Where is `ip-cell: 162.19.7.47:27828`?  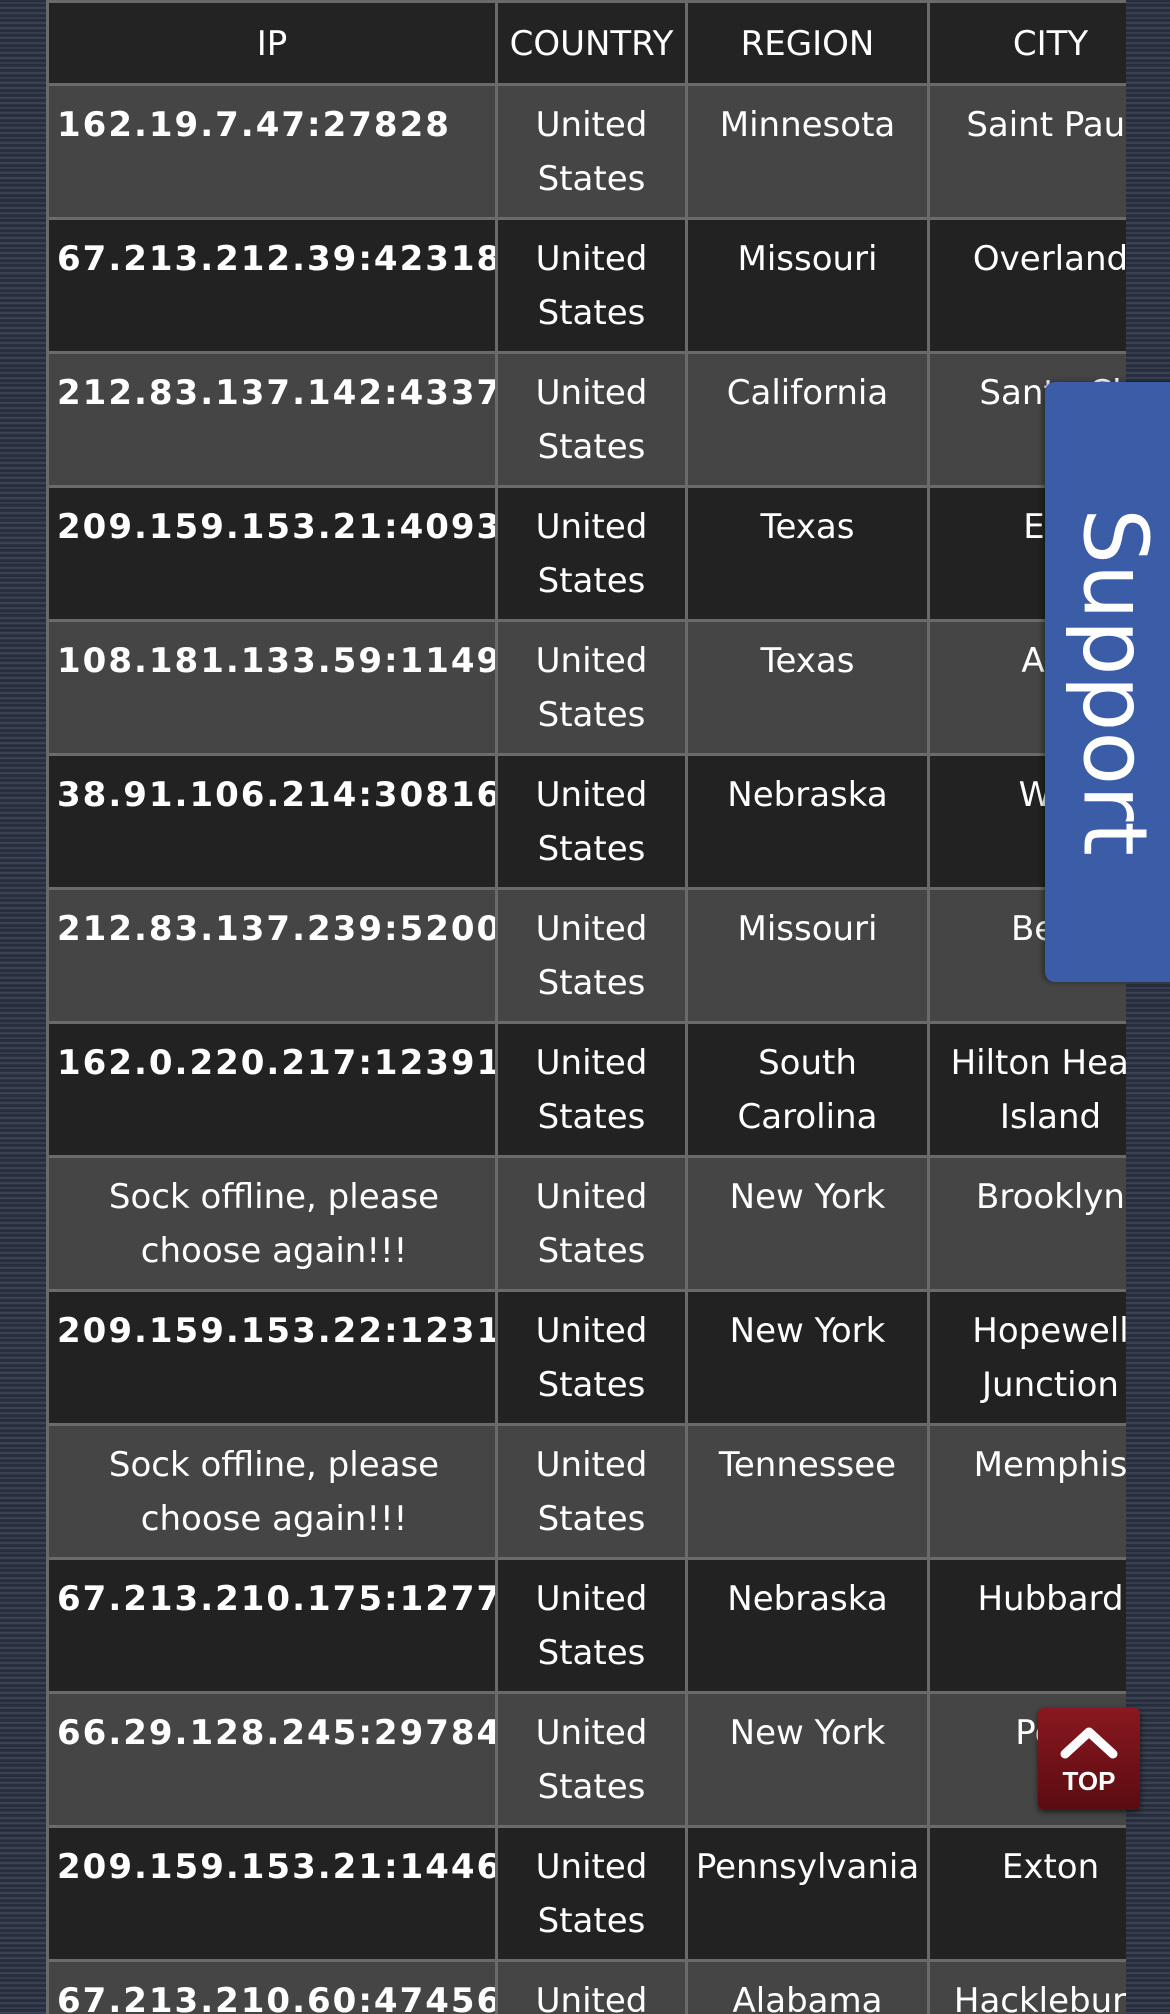
ip-cell: 162.19.7.47:27828 is located at coordinates (272, 151).